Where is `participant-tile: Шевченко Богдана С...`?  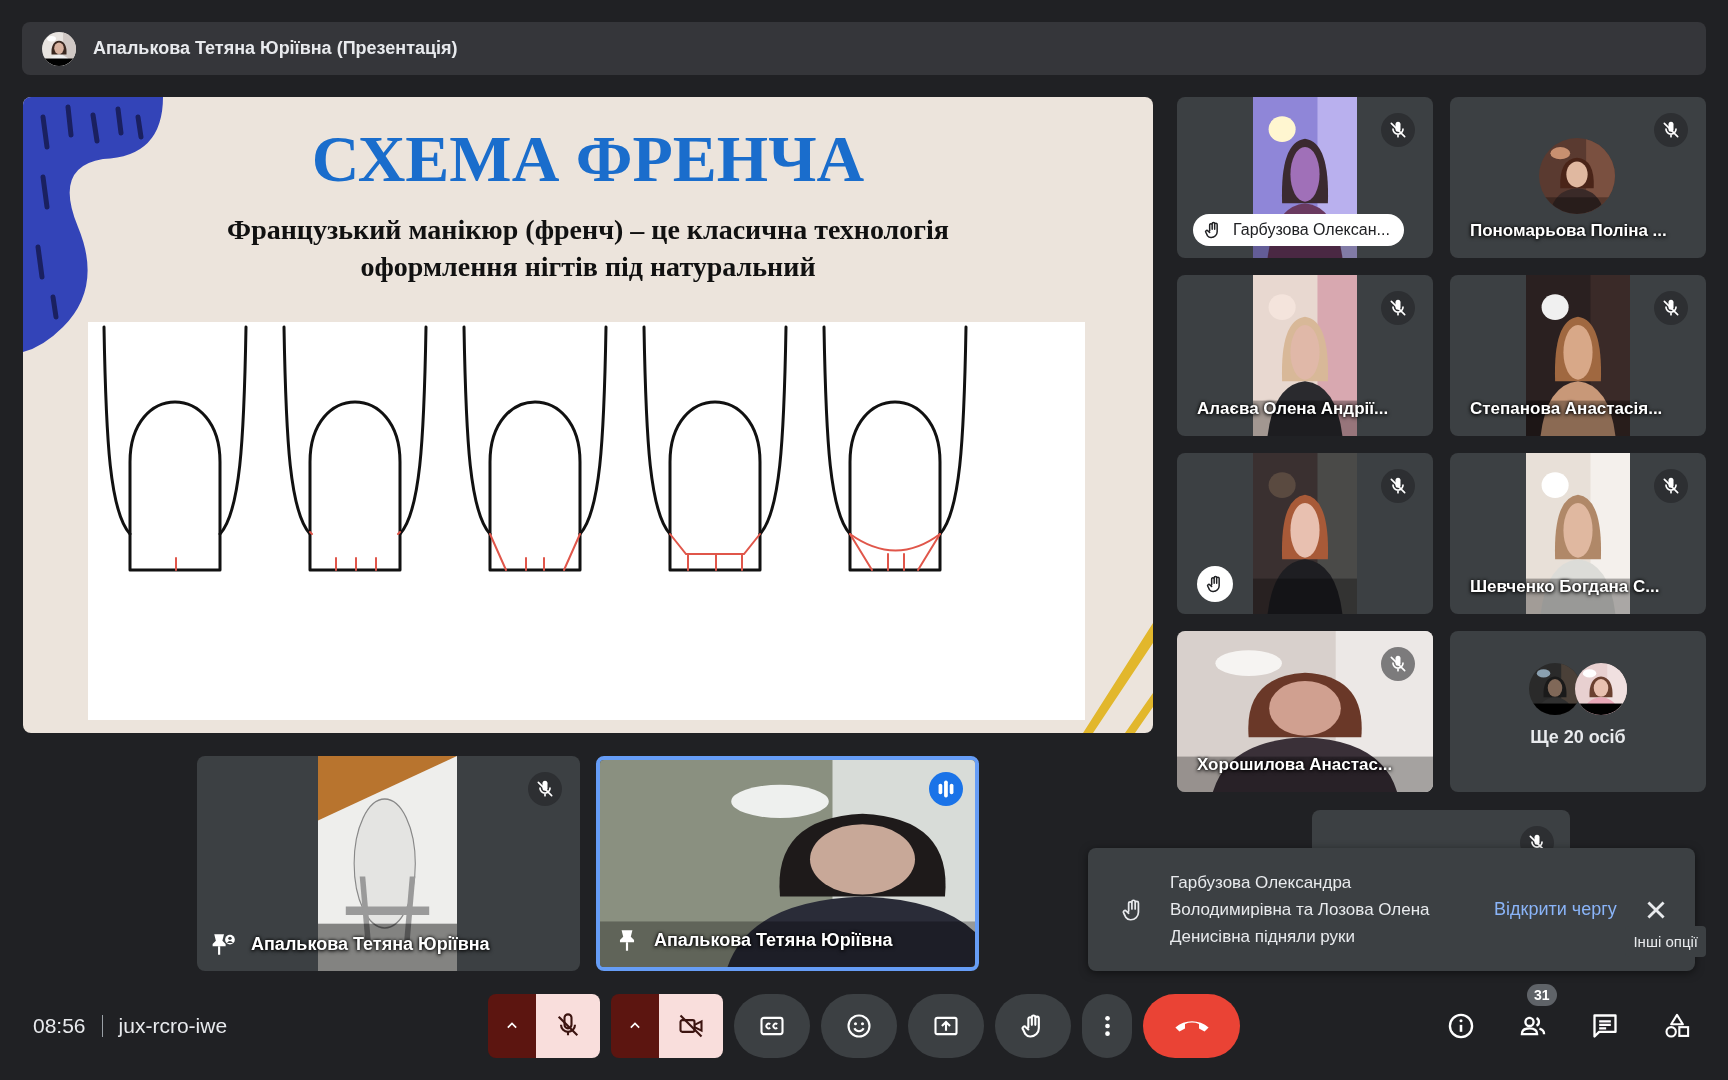 participant-tile: Шевченко Богдана С... is located at coordinates (1578, 533).